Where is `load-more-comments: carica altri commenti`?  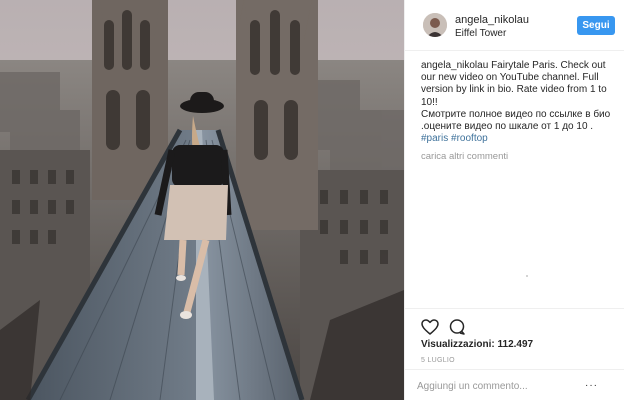 load-more-comments: carica altri commenti is located at coordinates (464, 156).